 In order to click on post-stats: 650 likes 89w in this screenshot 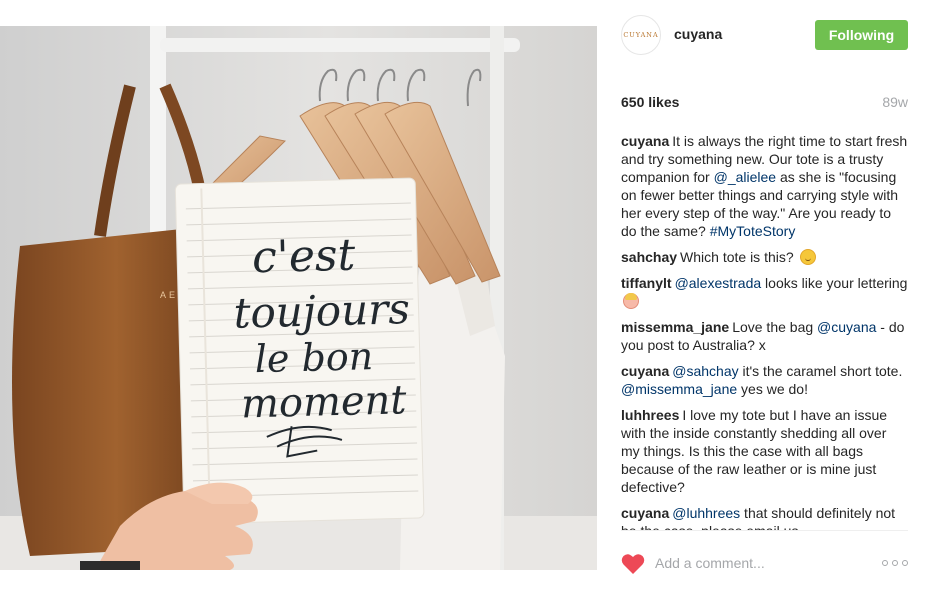, I will do `click(764, 104)`.